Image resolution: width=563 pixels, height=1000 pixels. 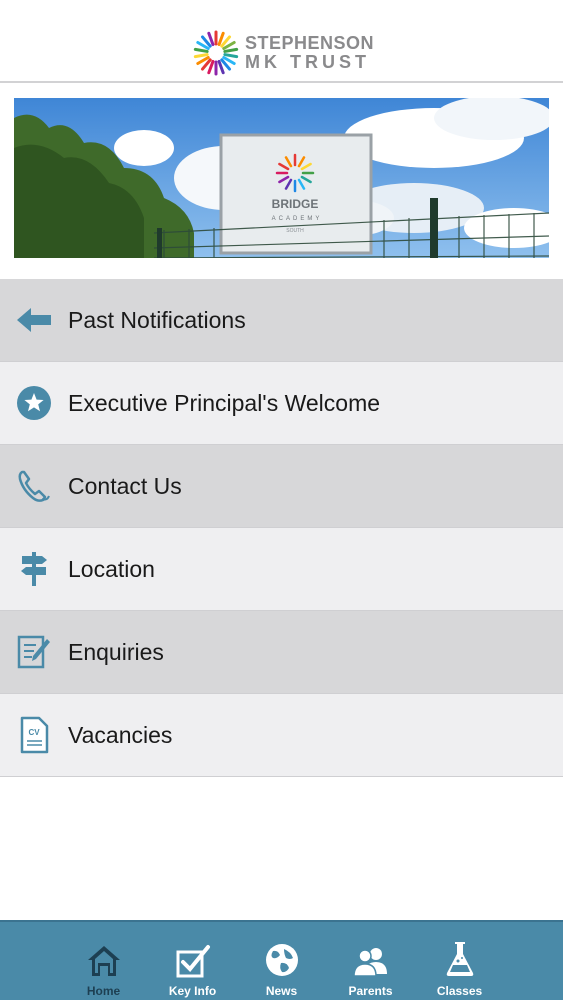 I want to click on tab-label: Classes, so click(x=459, y=991).